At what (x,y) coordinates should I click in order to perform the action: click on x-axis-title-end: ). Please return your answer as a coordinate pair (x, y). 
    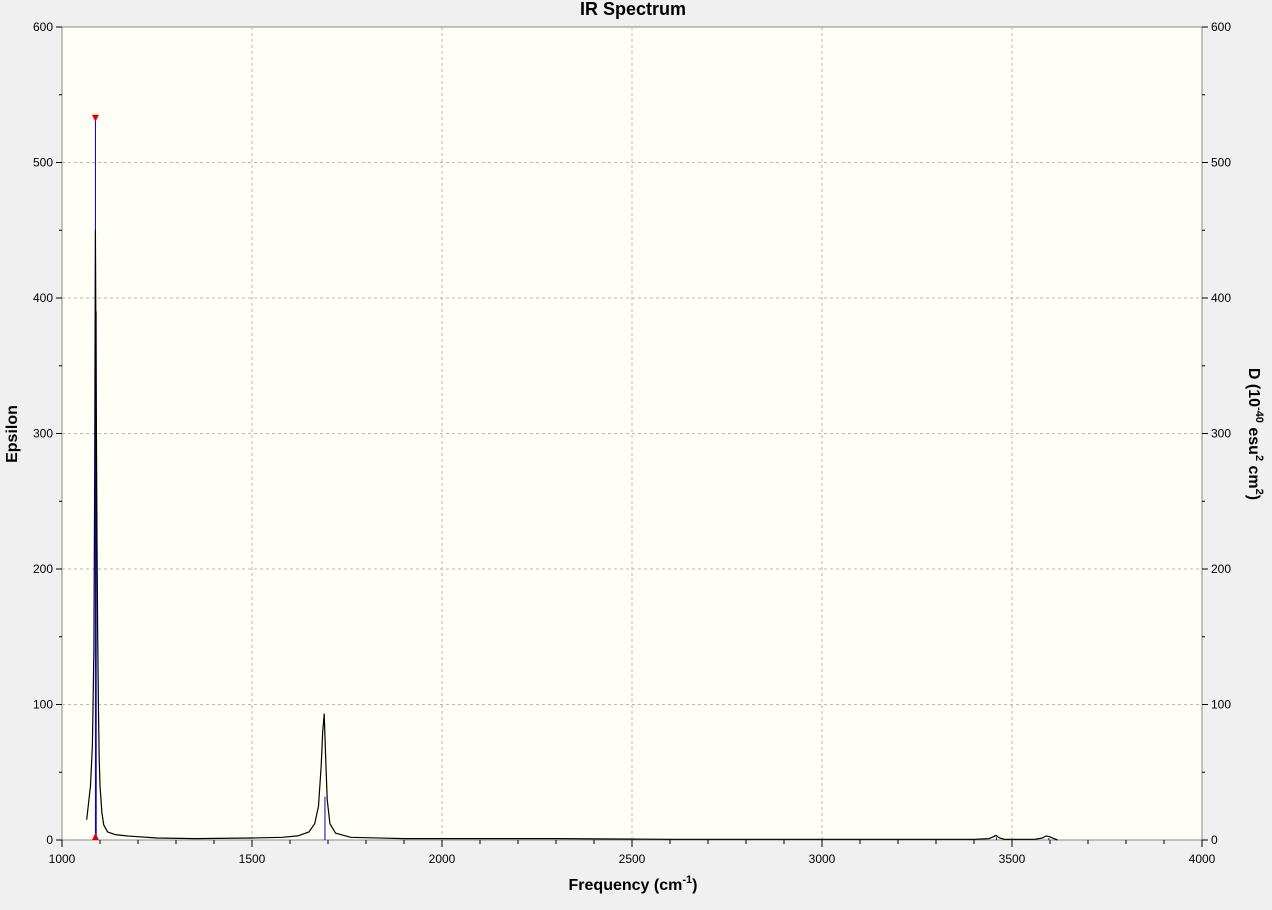
    Looking at the image, I should click on (694, 885).